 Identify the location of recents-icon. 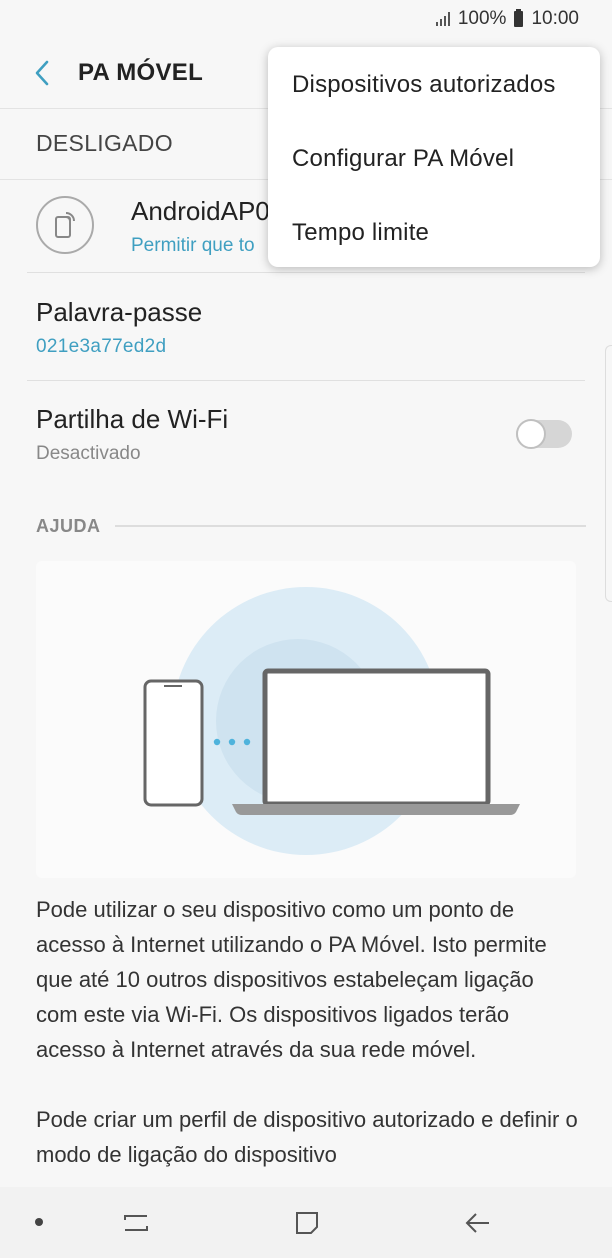
(136, 1223).